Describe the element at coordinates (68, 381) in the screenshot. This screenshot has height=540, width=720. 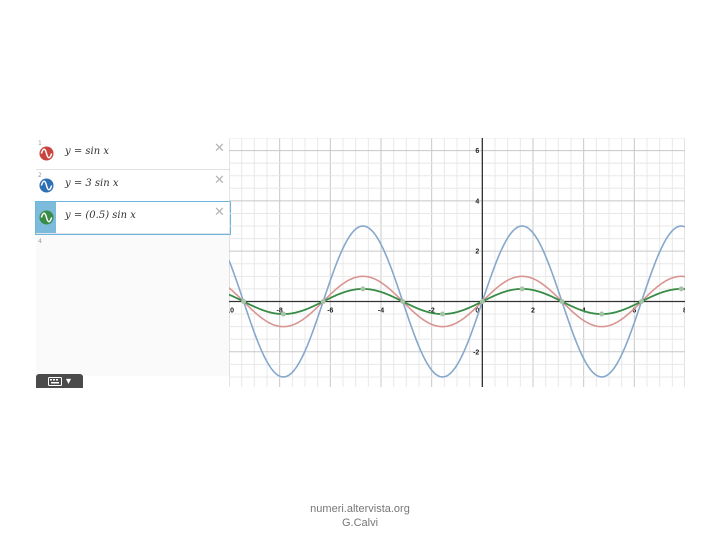
I see `keyboard-caret: ▾` at that location.